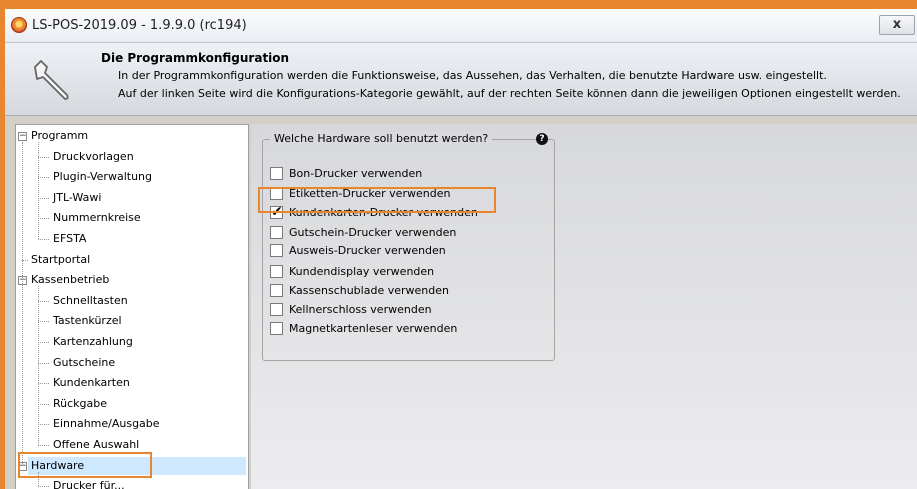 The height and width of the screenshot is (489, 917). What do you see at coordinates (60, 135) in the screenshot?
I see `tree-item-label: Programm` at bounding box center [60, 135].